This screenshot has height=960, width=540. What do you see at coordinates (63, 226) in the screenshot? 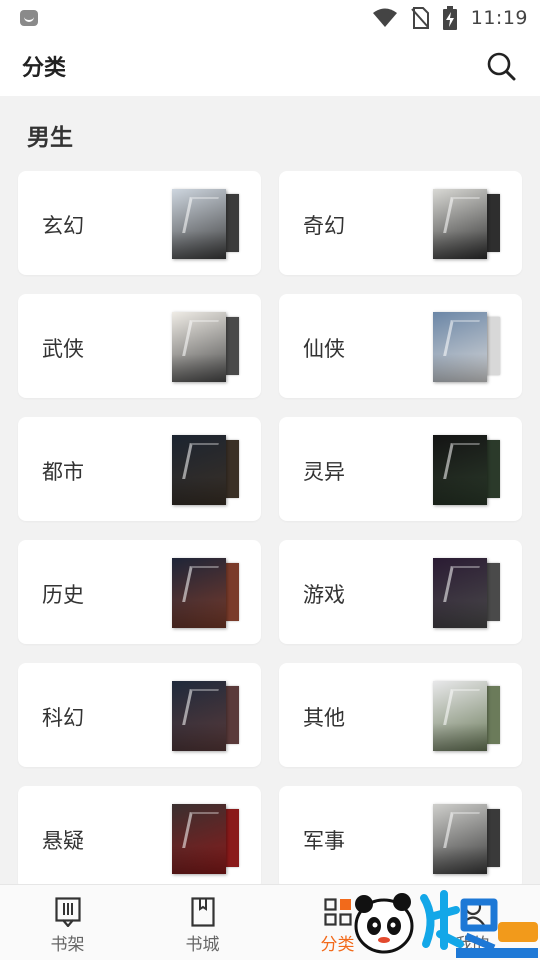
I see `category-label: 玄幻` at bounding box center [63, 226].